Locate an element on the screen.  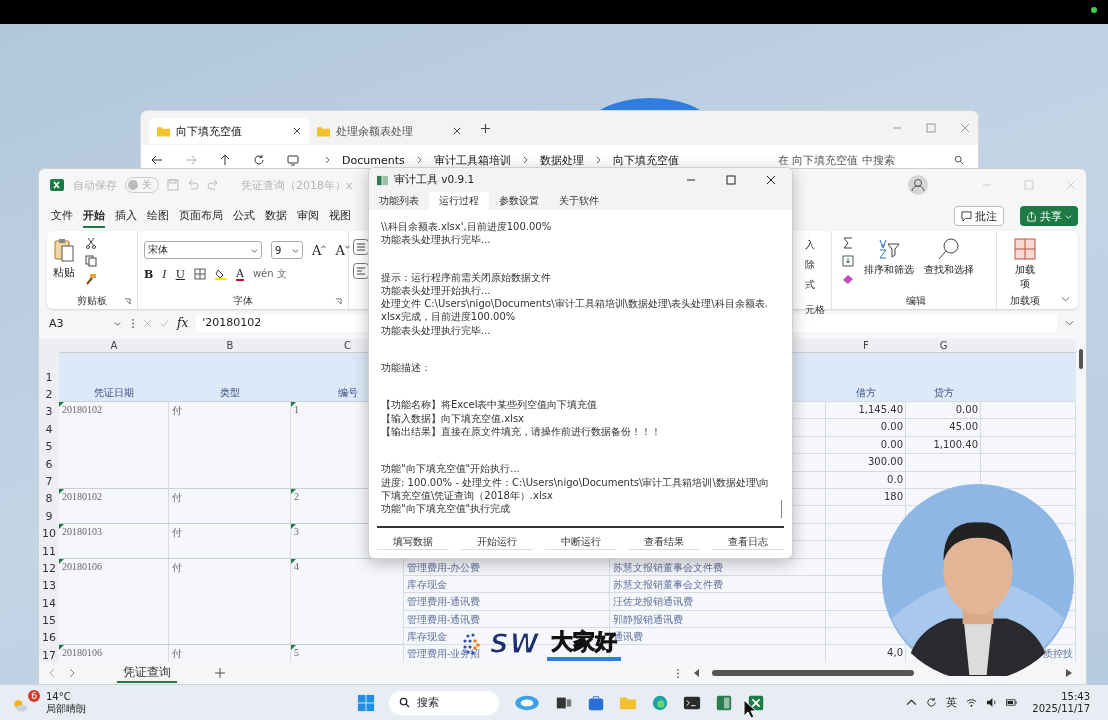
table-cell: 凭证日期 is located at coordinates (114, 392).